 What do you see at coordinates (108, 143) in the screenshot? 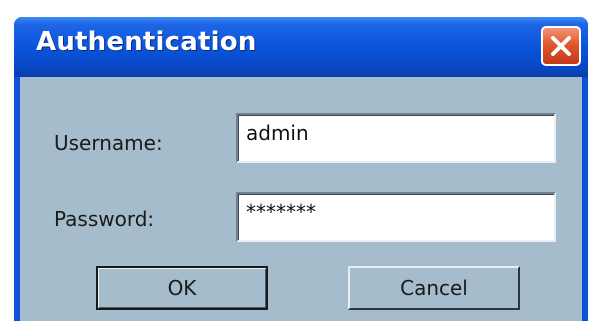
I see `username-label: Username:` at bounding box center [108, 143].